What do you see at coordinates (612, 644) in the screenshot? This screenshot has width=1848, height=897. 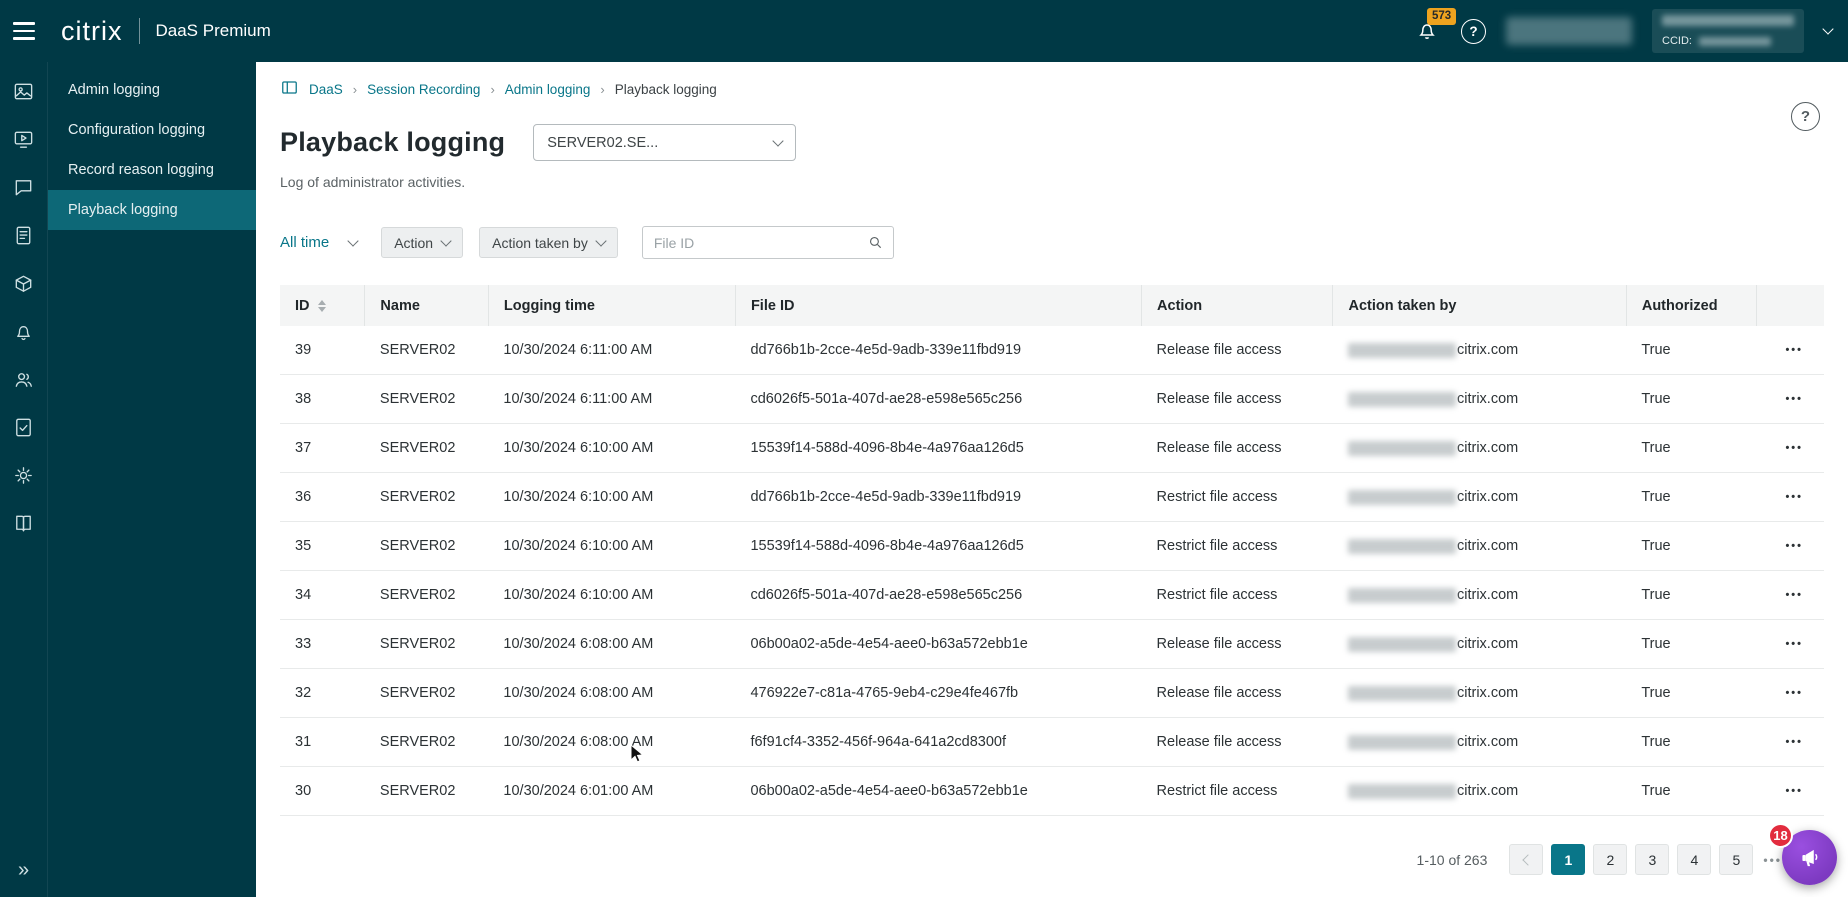 I see `cell-logging-time: 10/30/2024 6:08:00 AM` at bounding box center [612, 644].